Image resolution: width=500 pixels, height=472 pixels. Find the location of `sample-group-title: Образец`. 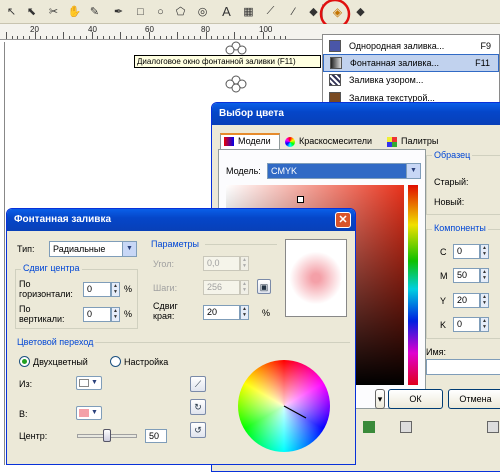

sample-group-title: Образец is located at coordinates (452, 155).